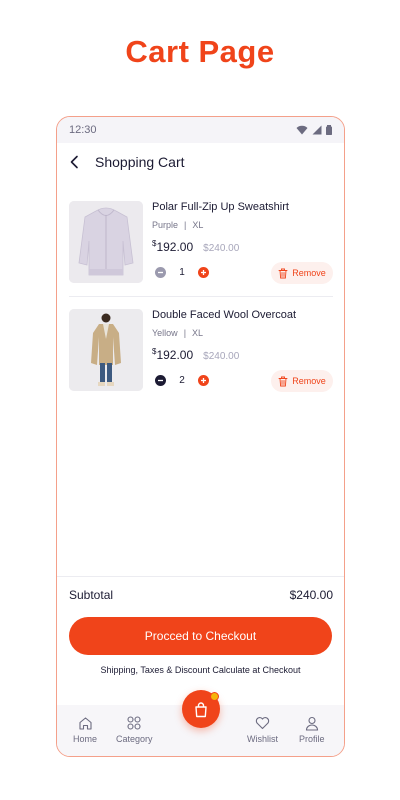  What do you see at coordinates (312, 739) in the screenshot?
I see `tab-label: Profile` at bounding box center [312, 739].